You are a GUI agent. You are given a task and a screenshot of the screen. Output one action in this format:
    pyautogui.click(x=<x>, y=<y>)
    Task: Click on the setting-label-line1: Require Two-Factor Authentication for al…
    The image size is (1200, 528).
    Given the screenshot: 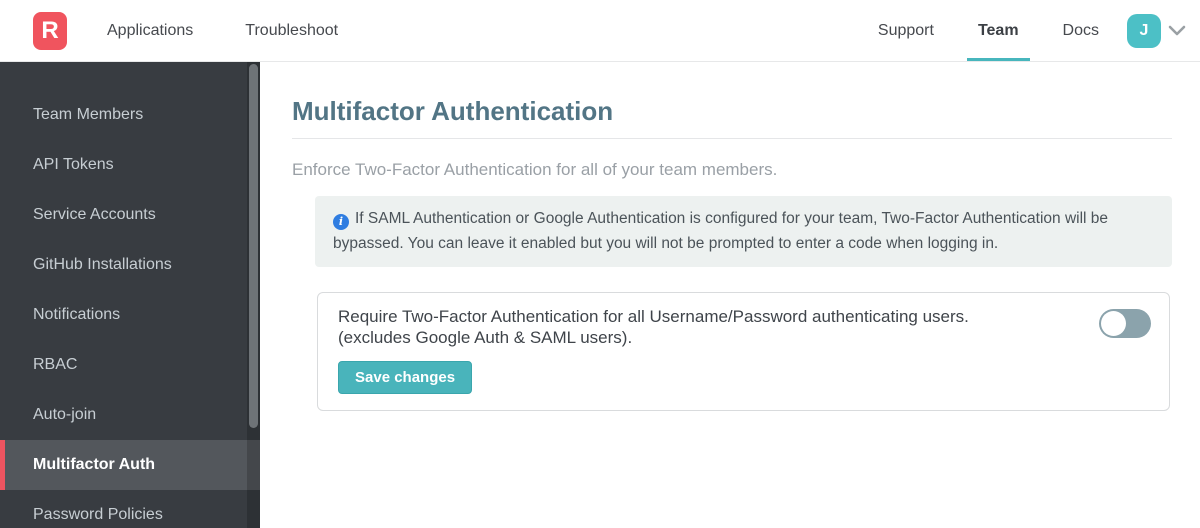 What is the action you would take?
    pyautogui.click(x=653, y=316)
    